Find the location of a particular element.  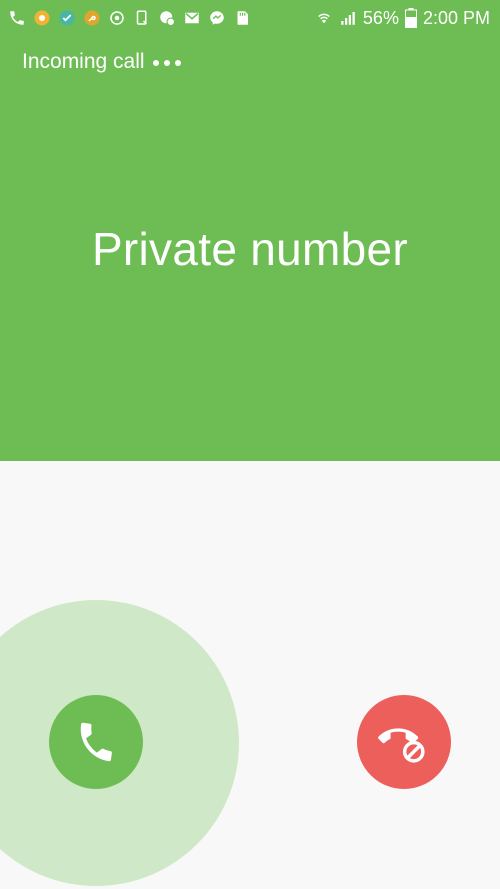

call-status: Incoming call is located at coordinates (101, 62).